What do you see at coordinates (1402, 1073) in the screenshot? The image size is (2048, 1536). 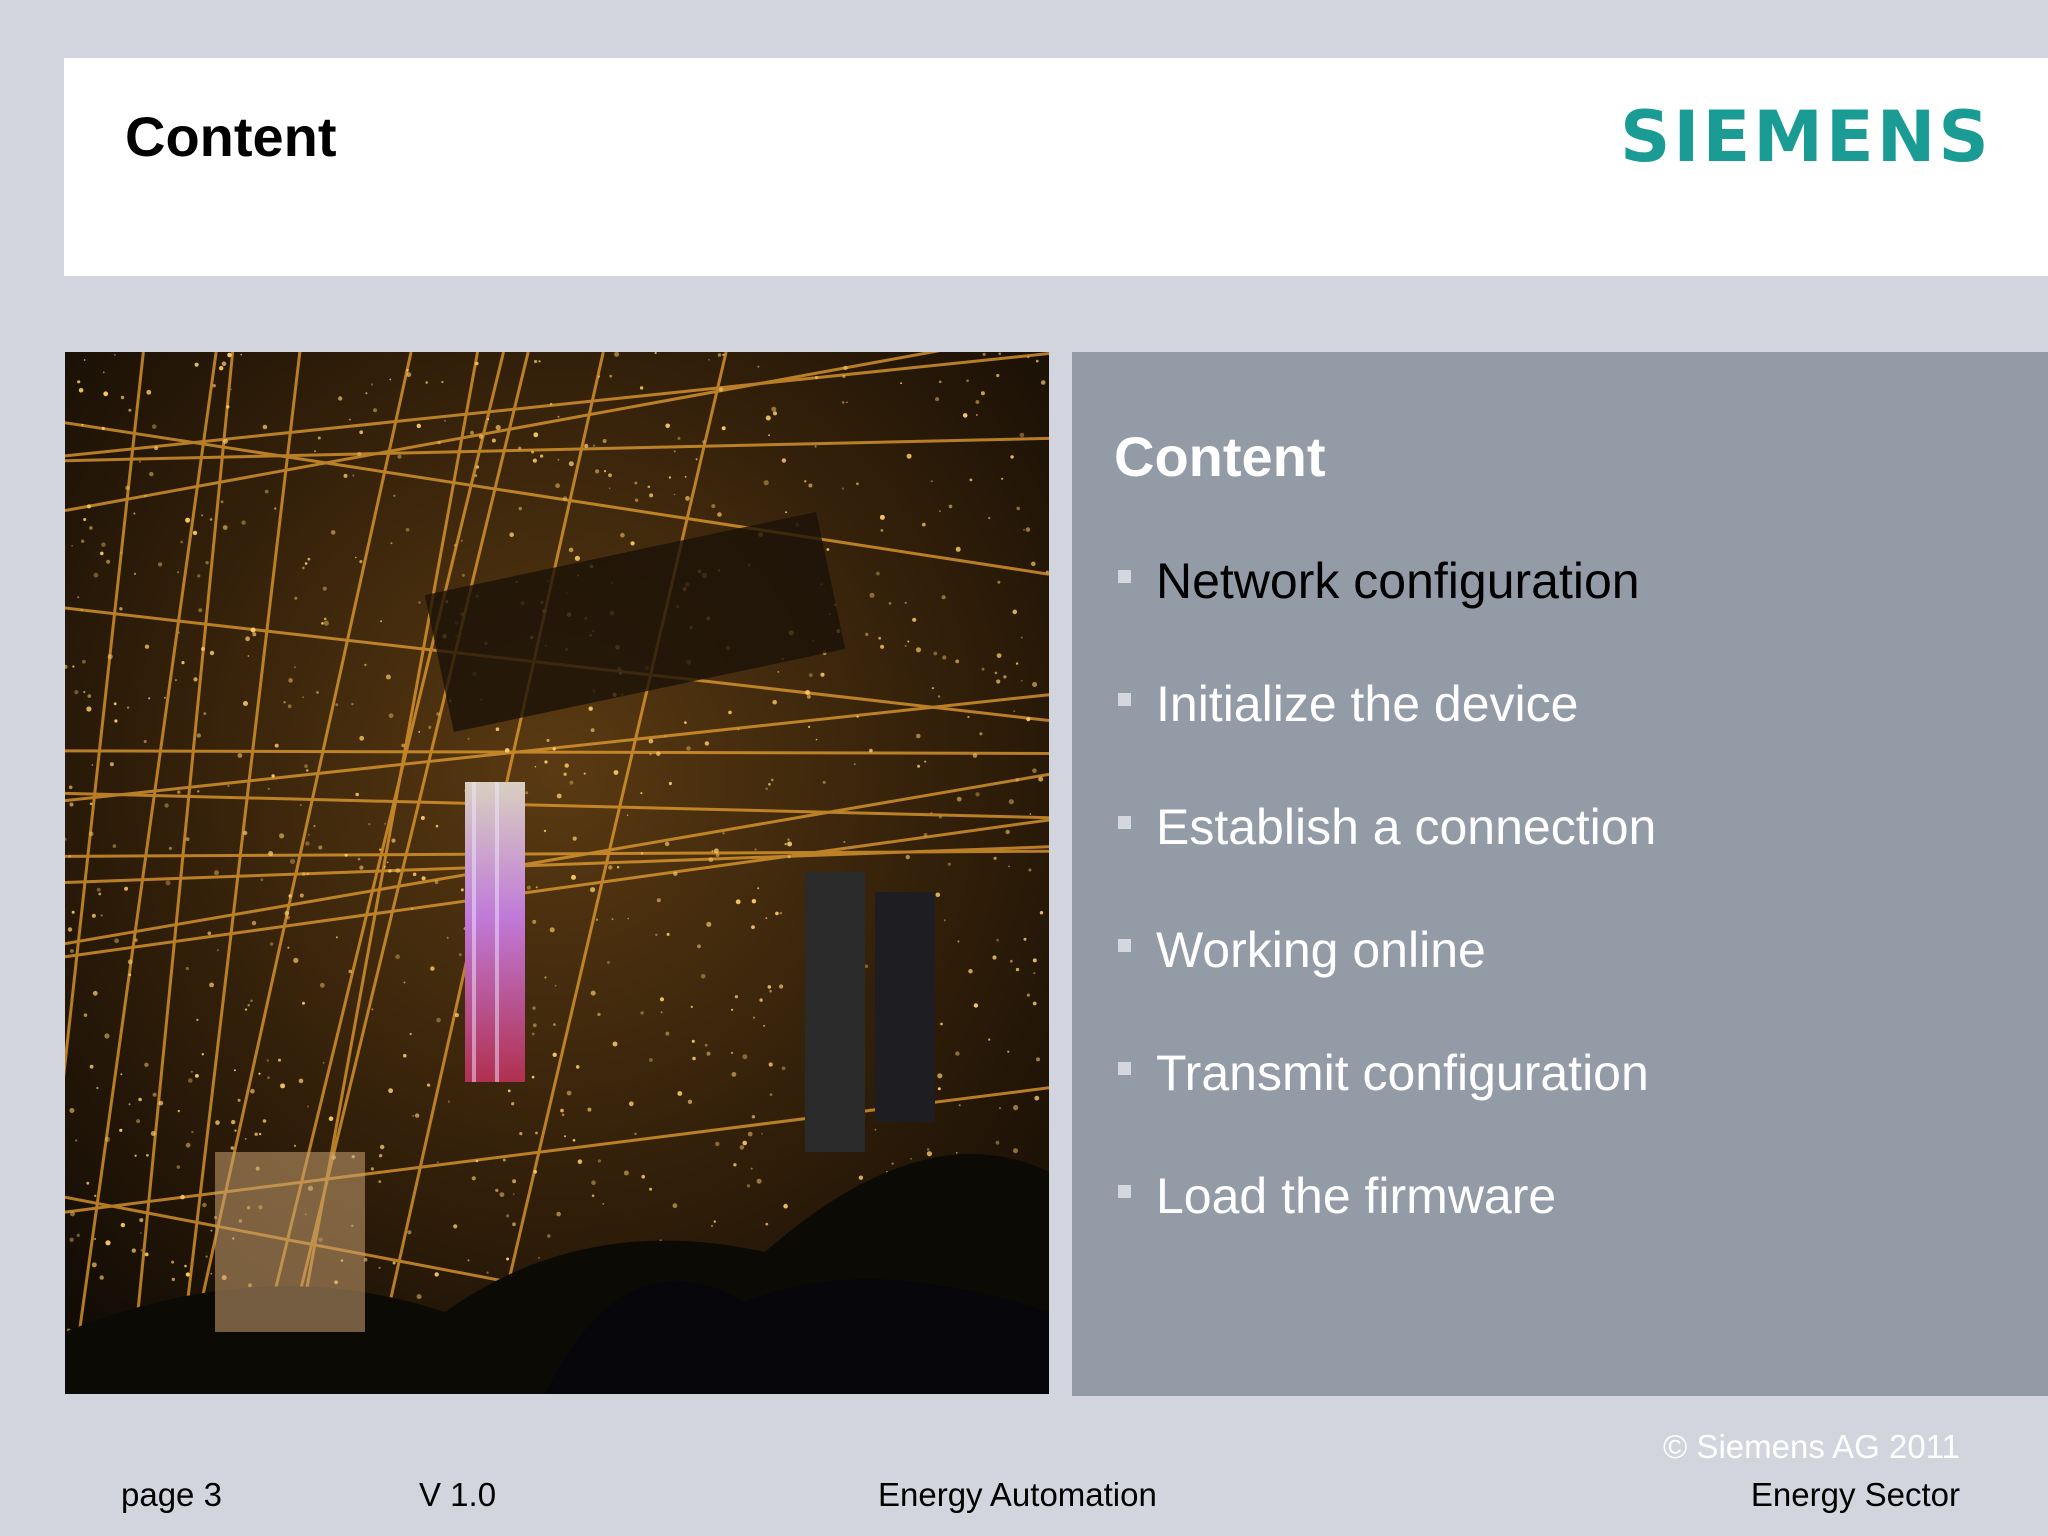 I see `list-item-label: Transmit configuration` at bounding box center [1402, 1073].